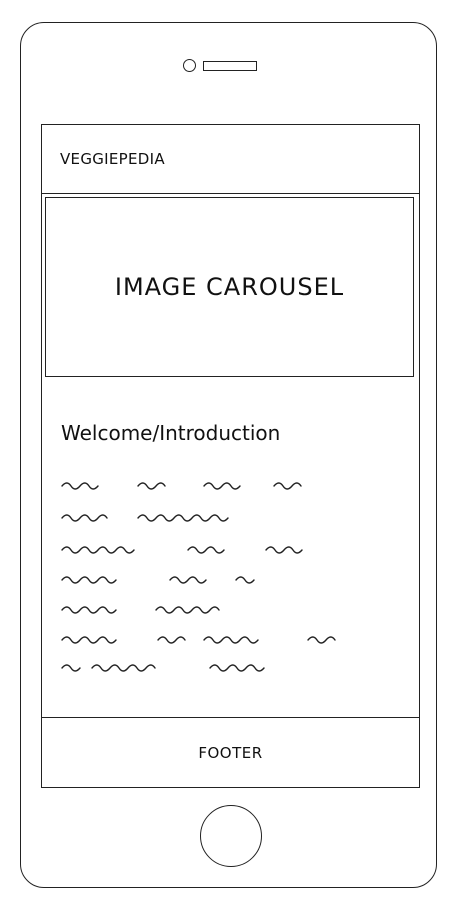 This screenshot has width=468, height=910. Describe the element at coordinates (230, 159) in the screenshot. I see `app-header: VEGGIEPEDIA` at that location.